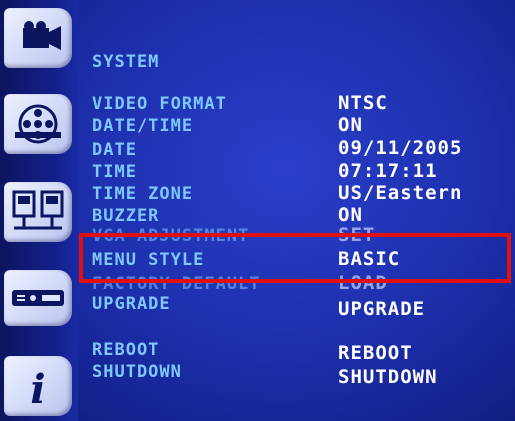  Describe the element at coordinates (381, 309) in the screenshot. I see `value-upgrade: UPGRADE` at that location.